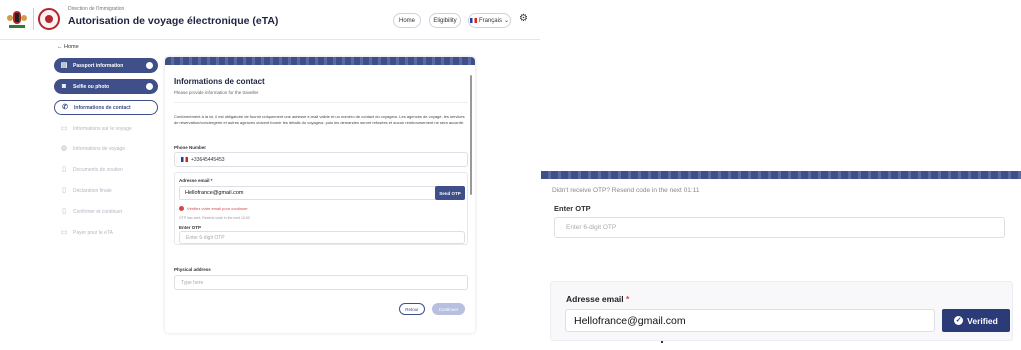 The image size is (1021, 350). What do you see at coordinates (60, 47) in the screenshot?
I see `arrow-left-icon: ←` at bounding box center [60, 47].